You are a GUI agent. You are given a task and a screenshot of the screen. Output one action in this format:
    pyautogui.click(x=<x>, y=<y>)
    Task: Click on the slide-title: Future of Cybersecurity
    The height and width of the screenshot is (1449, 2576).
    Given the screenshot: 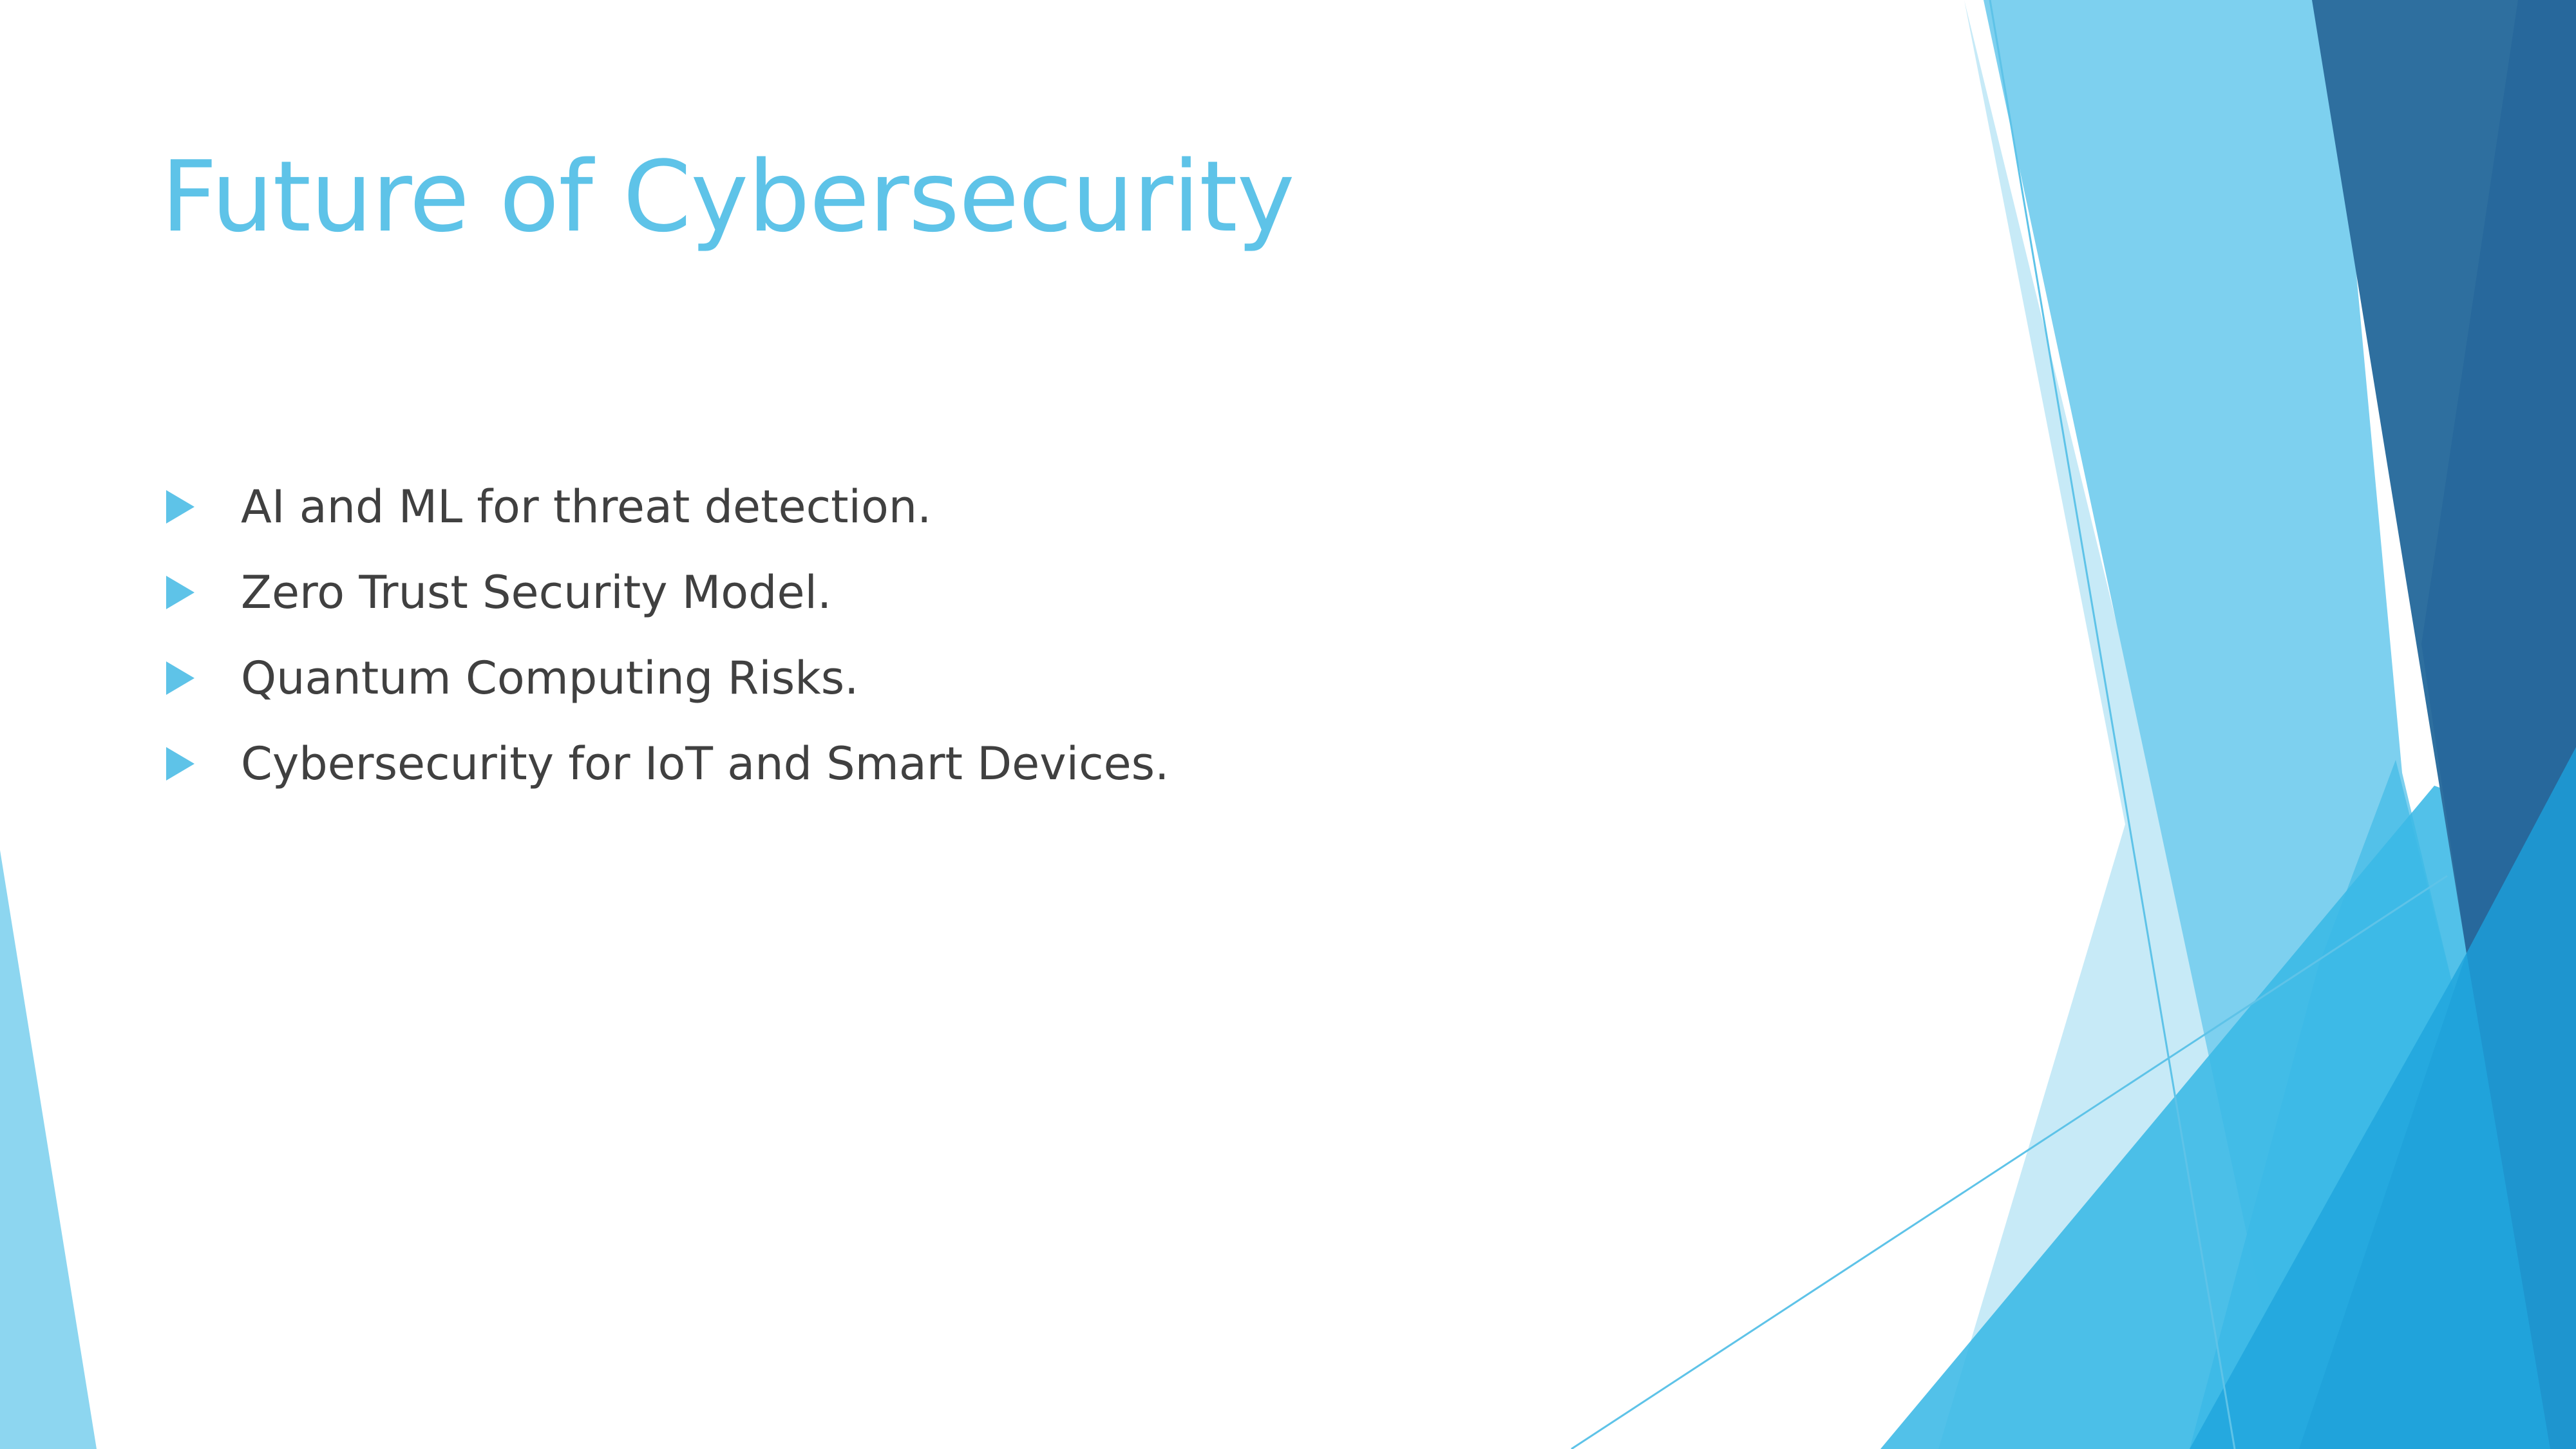 What is the action you would take?
    pyautogui.click(x=728, y=197)
    